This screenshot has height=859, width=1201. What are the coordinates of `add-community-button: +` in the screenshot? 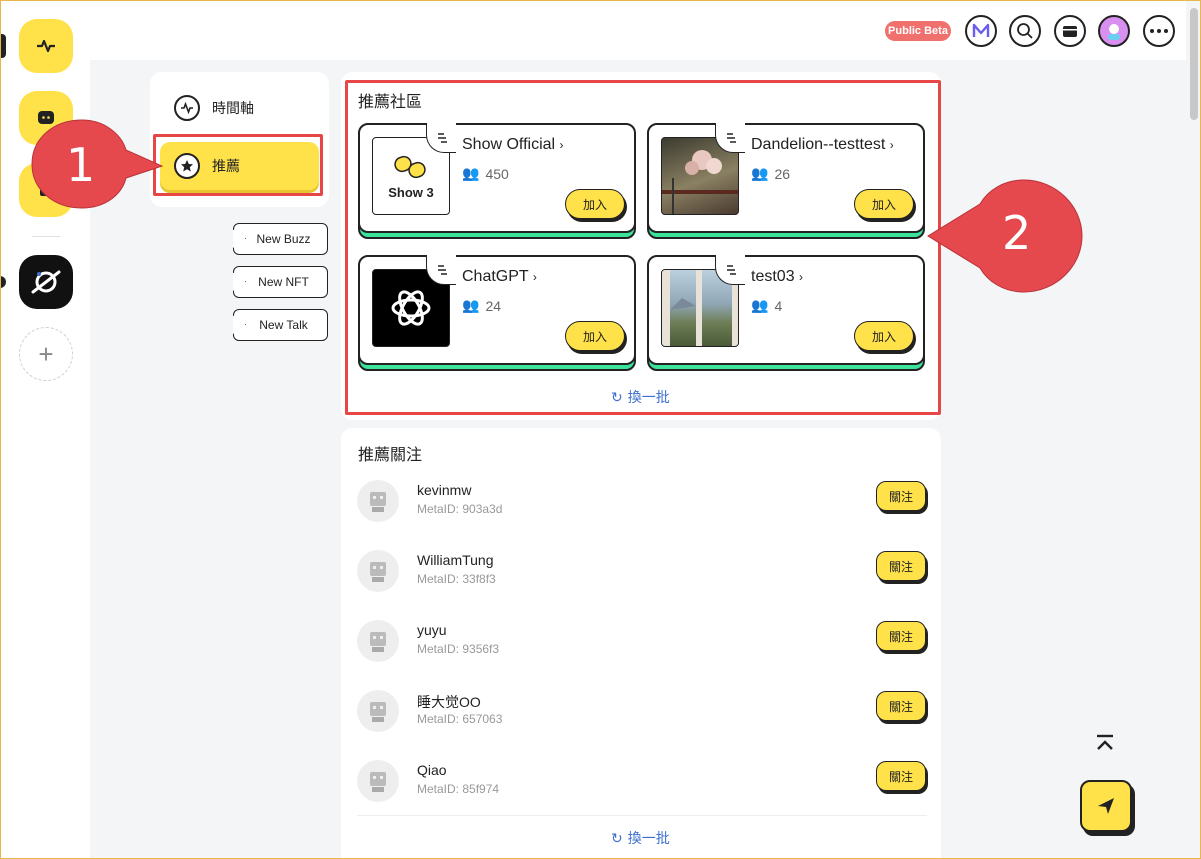 It's located at (46, 354).